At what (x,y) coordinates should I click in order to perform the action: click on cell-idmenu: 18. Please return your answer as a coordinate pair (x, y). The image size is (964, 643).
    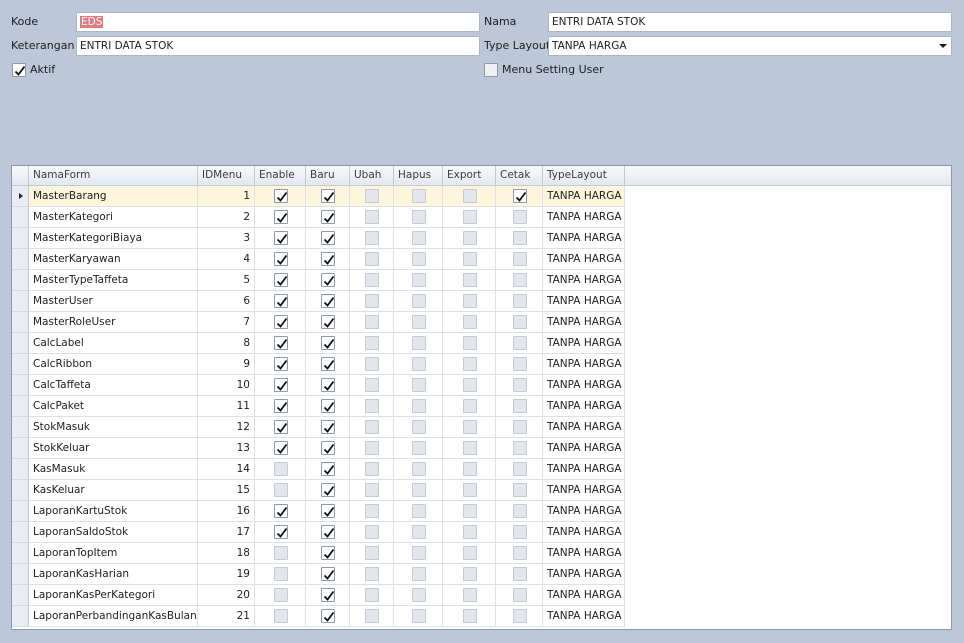
    Looking at the image, I should click on (226, 553).